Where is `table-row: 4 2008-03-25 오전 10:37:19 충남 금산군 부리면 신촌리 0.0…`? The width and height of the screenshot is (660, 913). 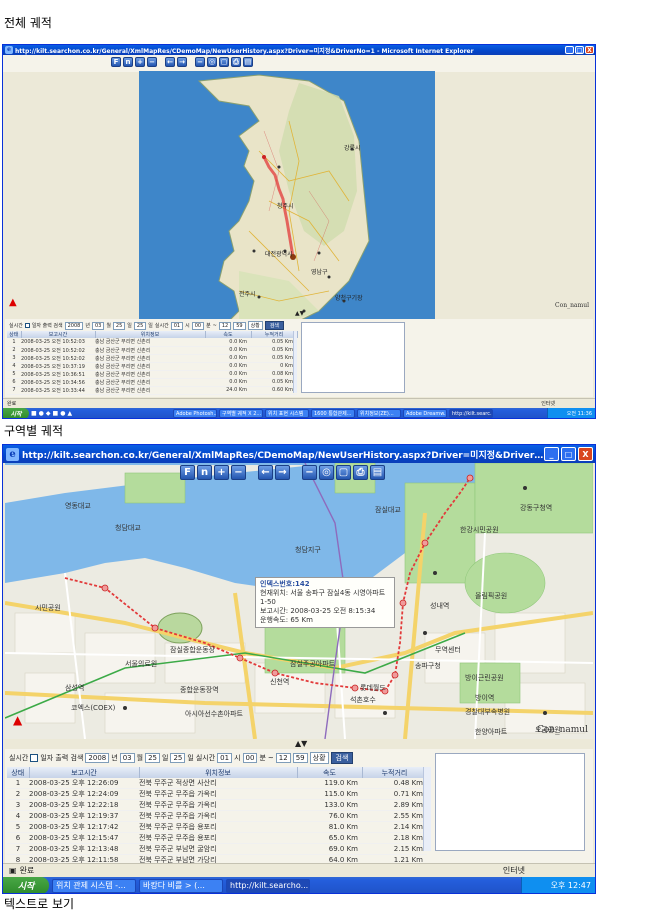 table-row: 4 2008-03-25 오전 10:37:19 충남 금산군 부리면 신촌리 0.0… is located at coordinates (152, 366).